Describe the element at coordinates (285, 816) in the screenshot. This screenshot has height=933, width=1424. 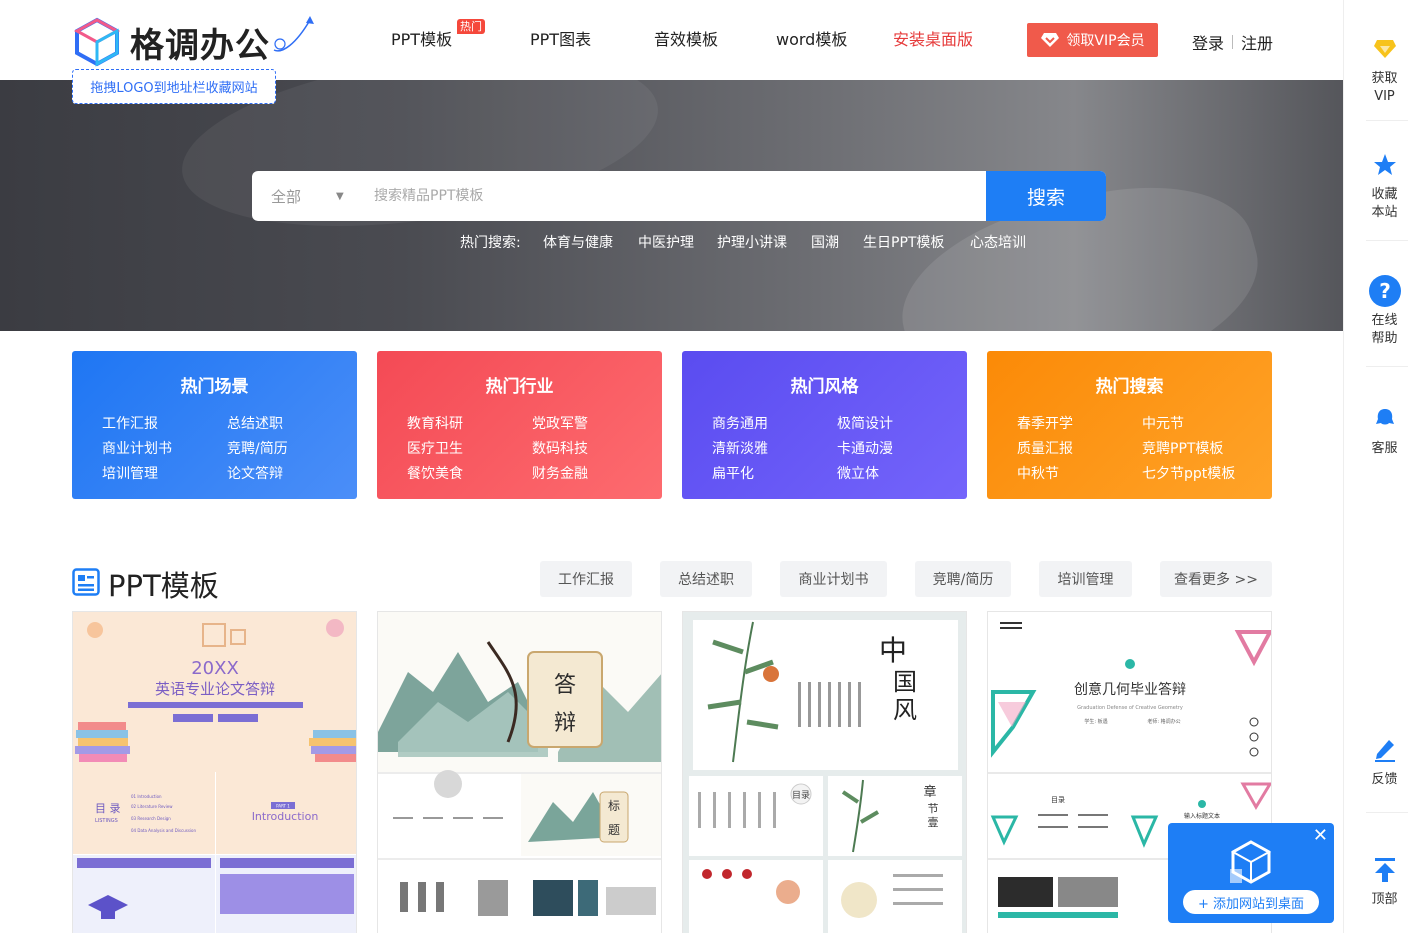
I see `thumbnail-text: Introduction` at that location.